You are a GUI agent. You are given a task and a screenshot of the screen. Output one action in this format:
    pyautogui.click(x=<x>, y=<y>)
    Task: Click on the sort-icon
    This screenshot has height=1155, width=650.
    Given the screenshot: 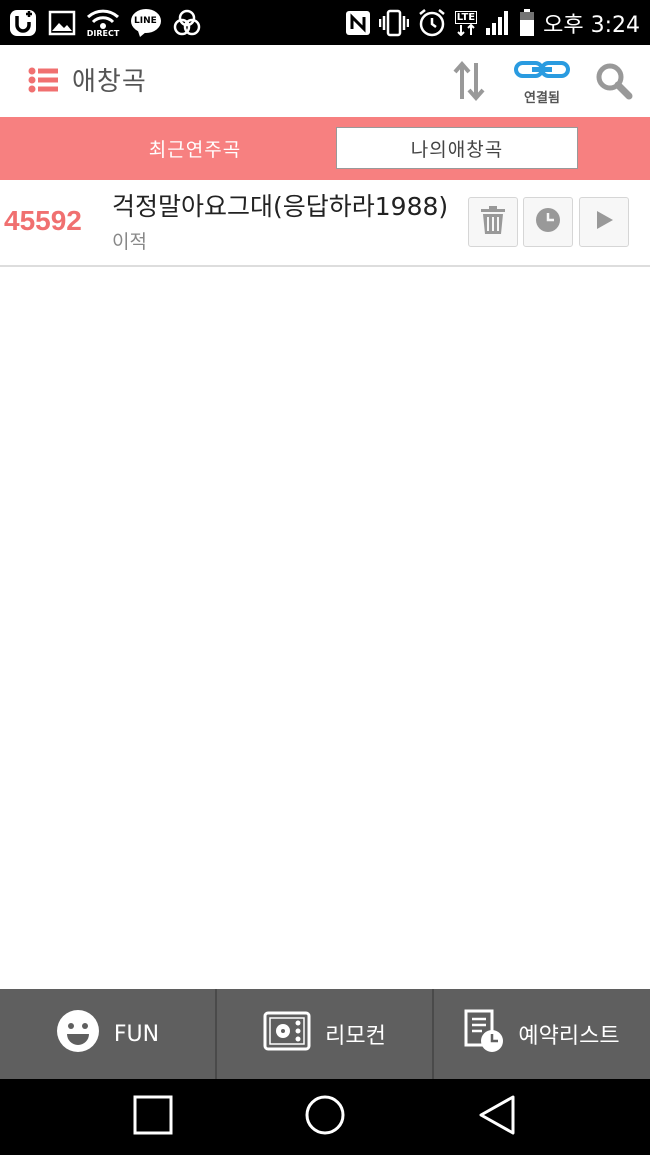 What is the action you would take?
    pyautogui.click(x=469, y=83)
    